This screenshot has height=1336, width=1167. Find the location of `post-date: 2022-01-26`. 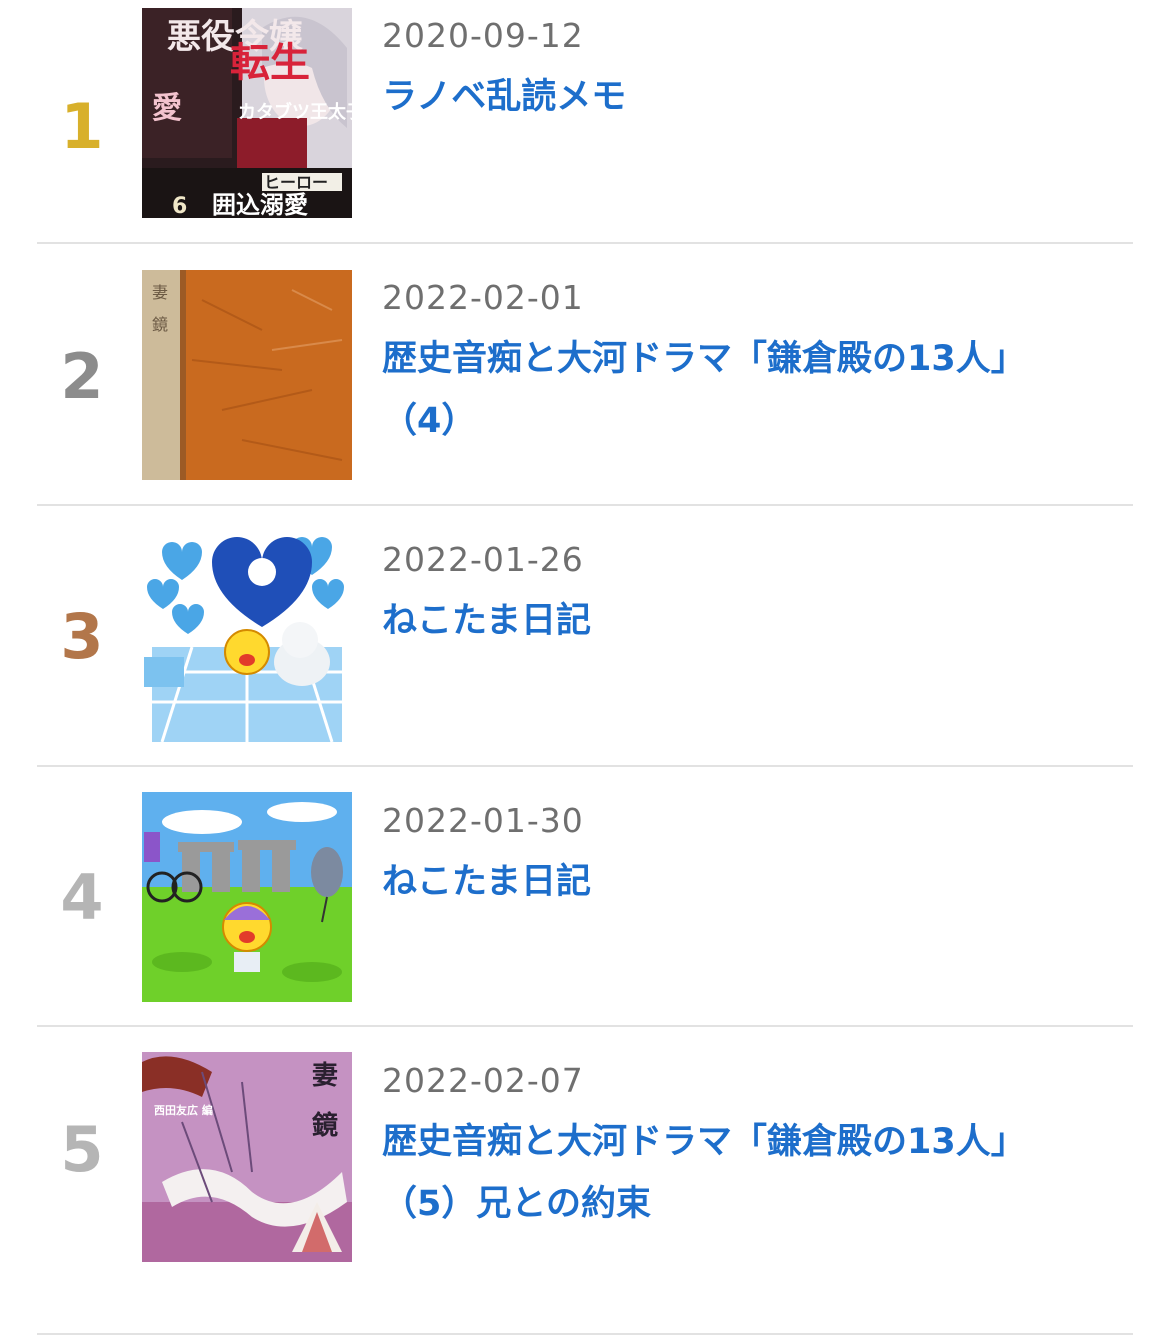

post-date: 2022-01-26 is located at coordinates (483, 559).